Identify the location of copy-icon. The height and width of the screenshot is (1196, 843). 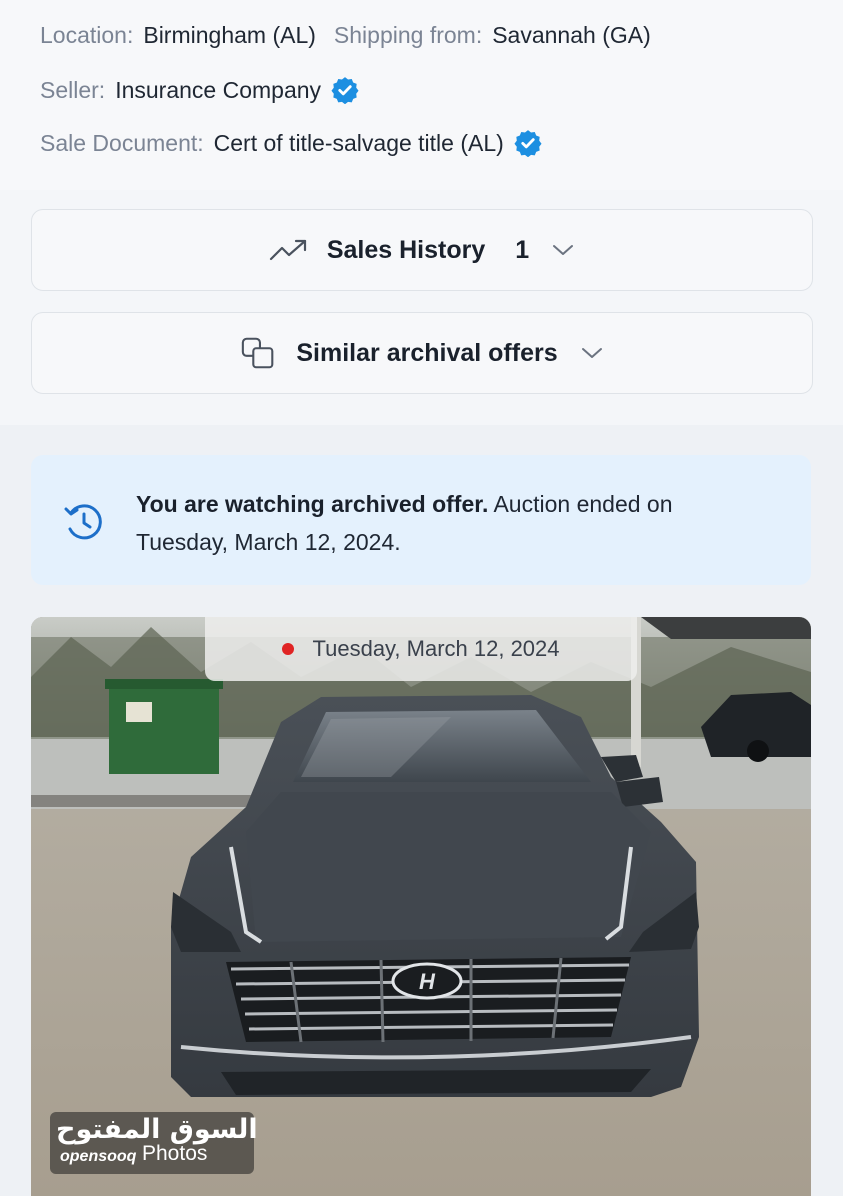
(258, 353).